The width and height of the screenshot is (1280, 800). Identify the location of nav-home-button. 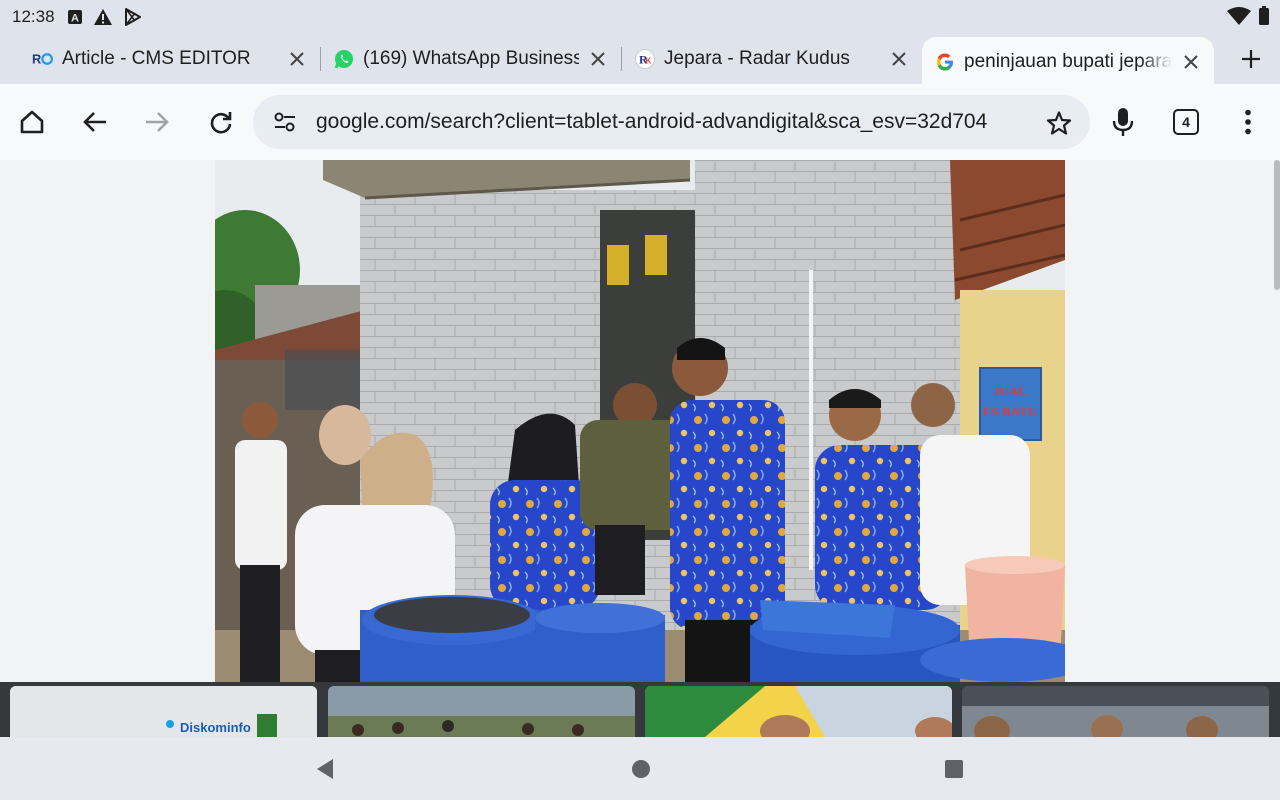
(641, 769).